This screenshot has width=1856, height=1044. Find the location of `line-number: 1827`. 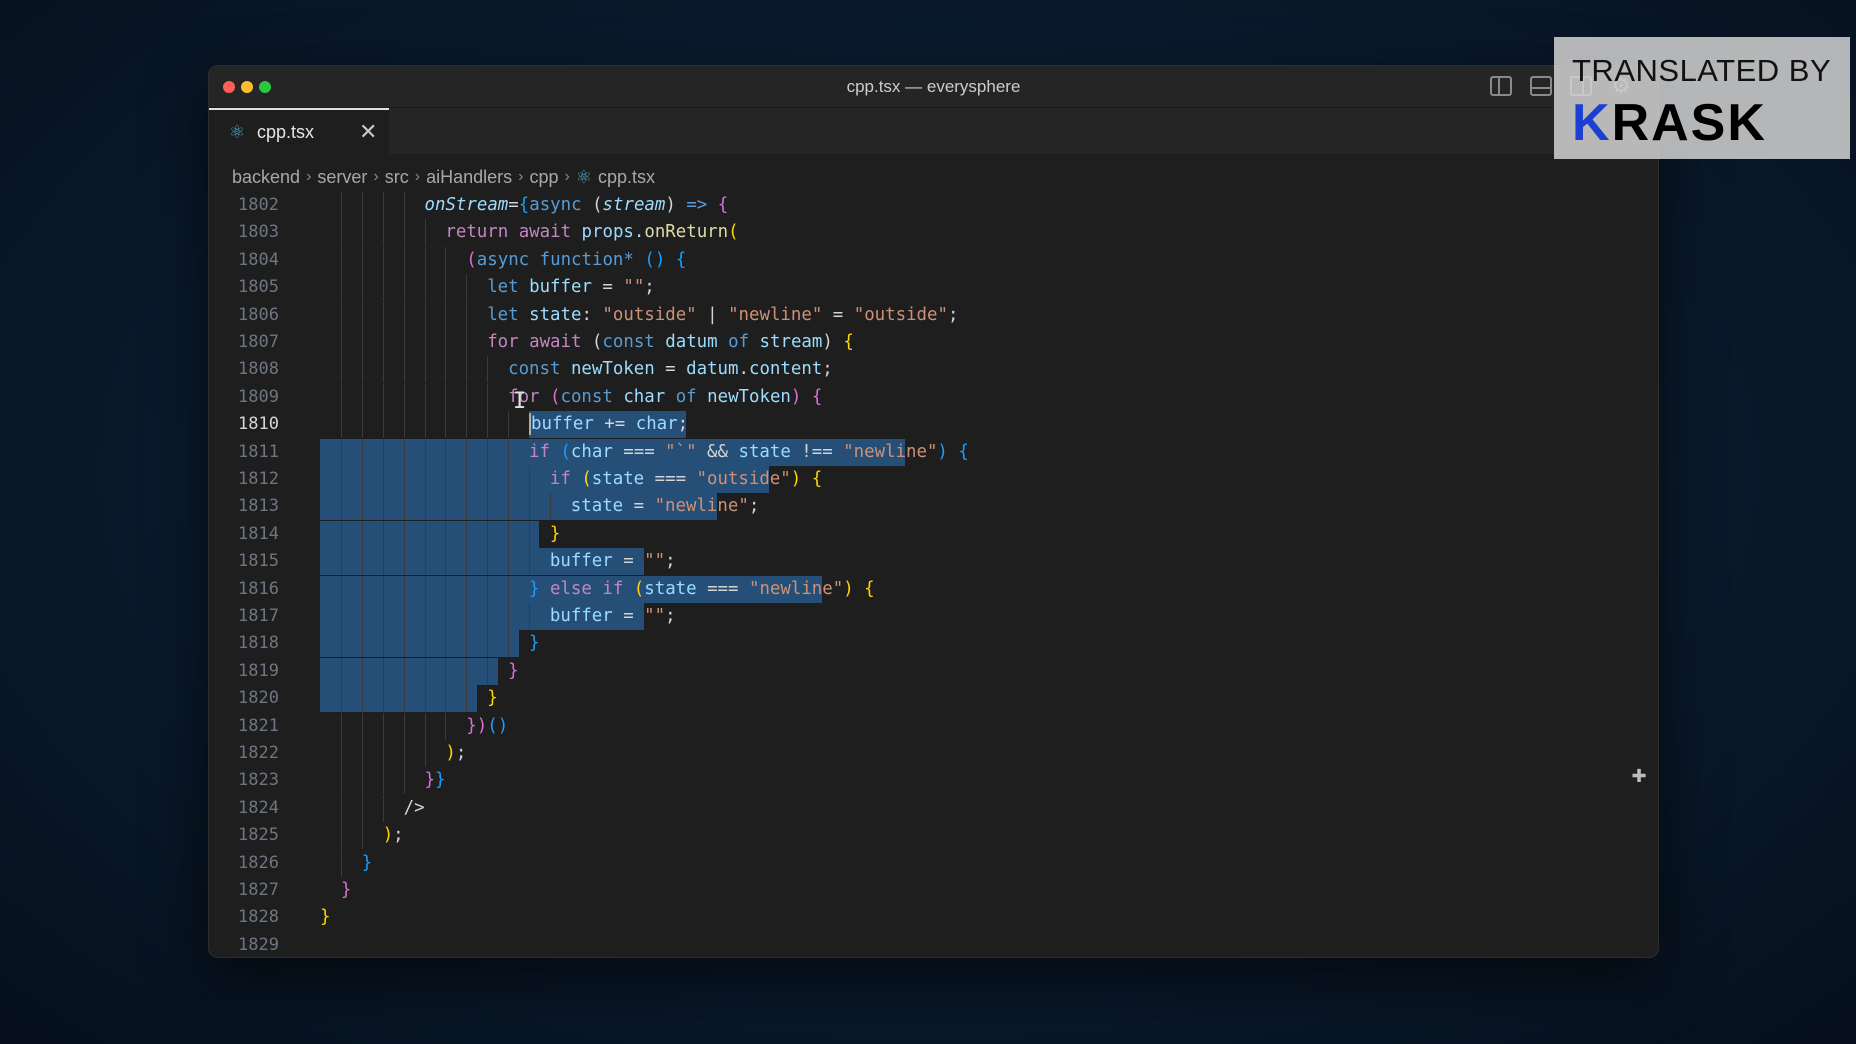

line-number: 1827 is located at coordinates (258, 890).